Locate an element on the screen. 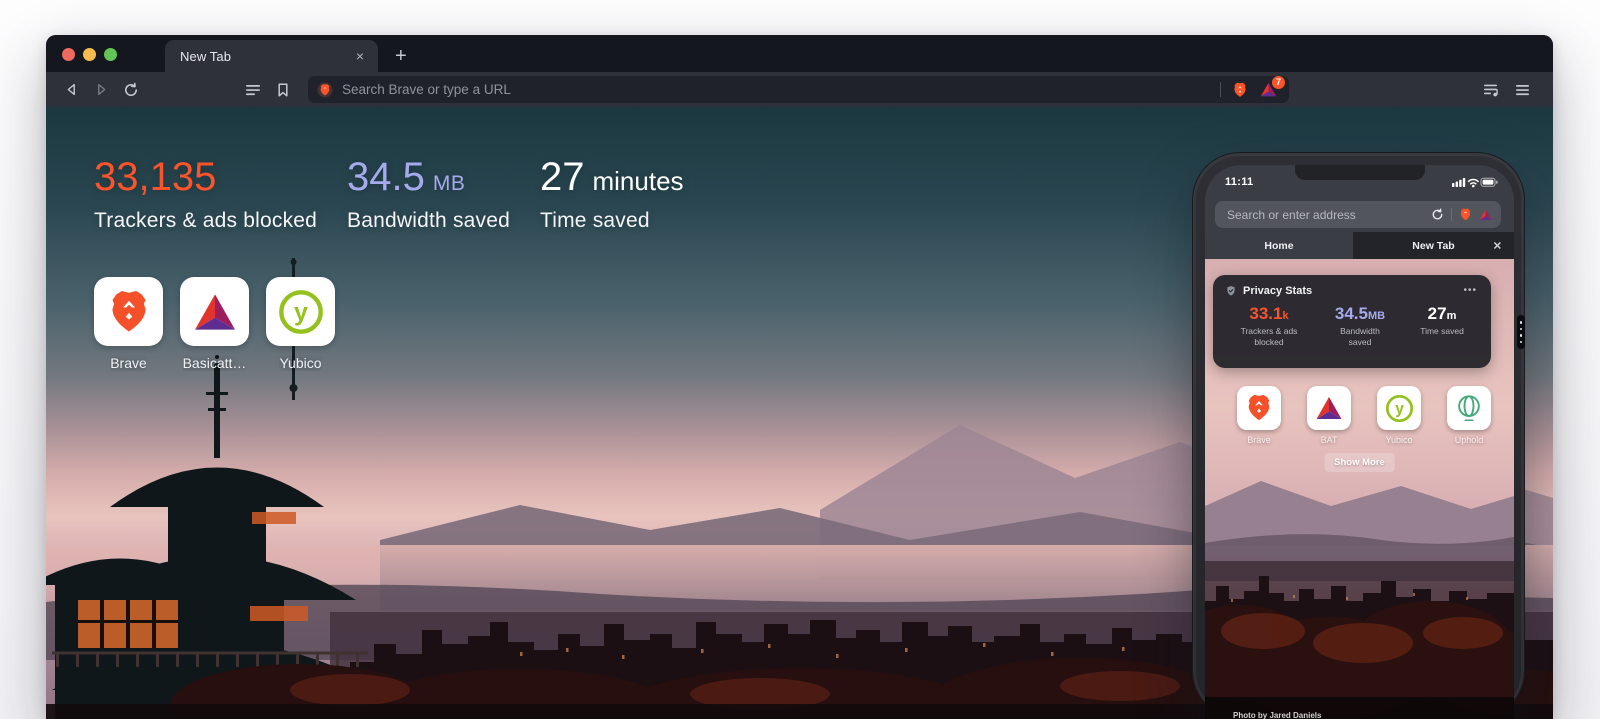 The width and height of the screenshot is (1600, 719). brave-rewards-button: 7 is located at coordinates (1272, 86).